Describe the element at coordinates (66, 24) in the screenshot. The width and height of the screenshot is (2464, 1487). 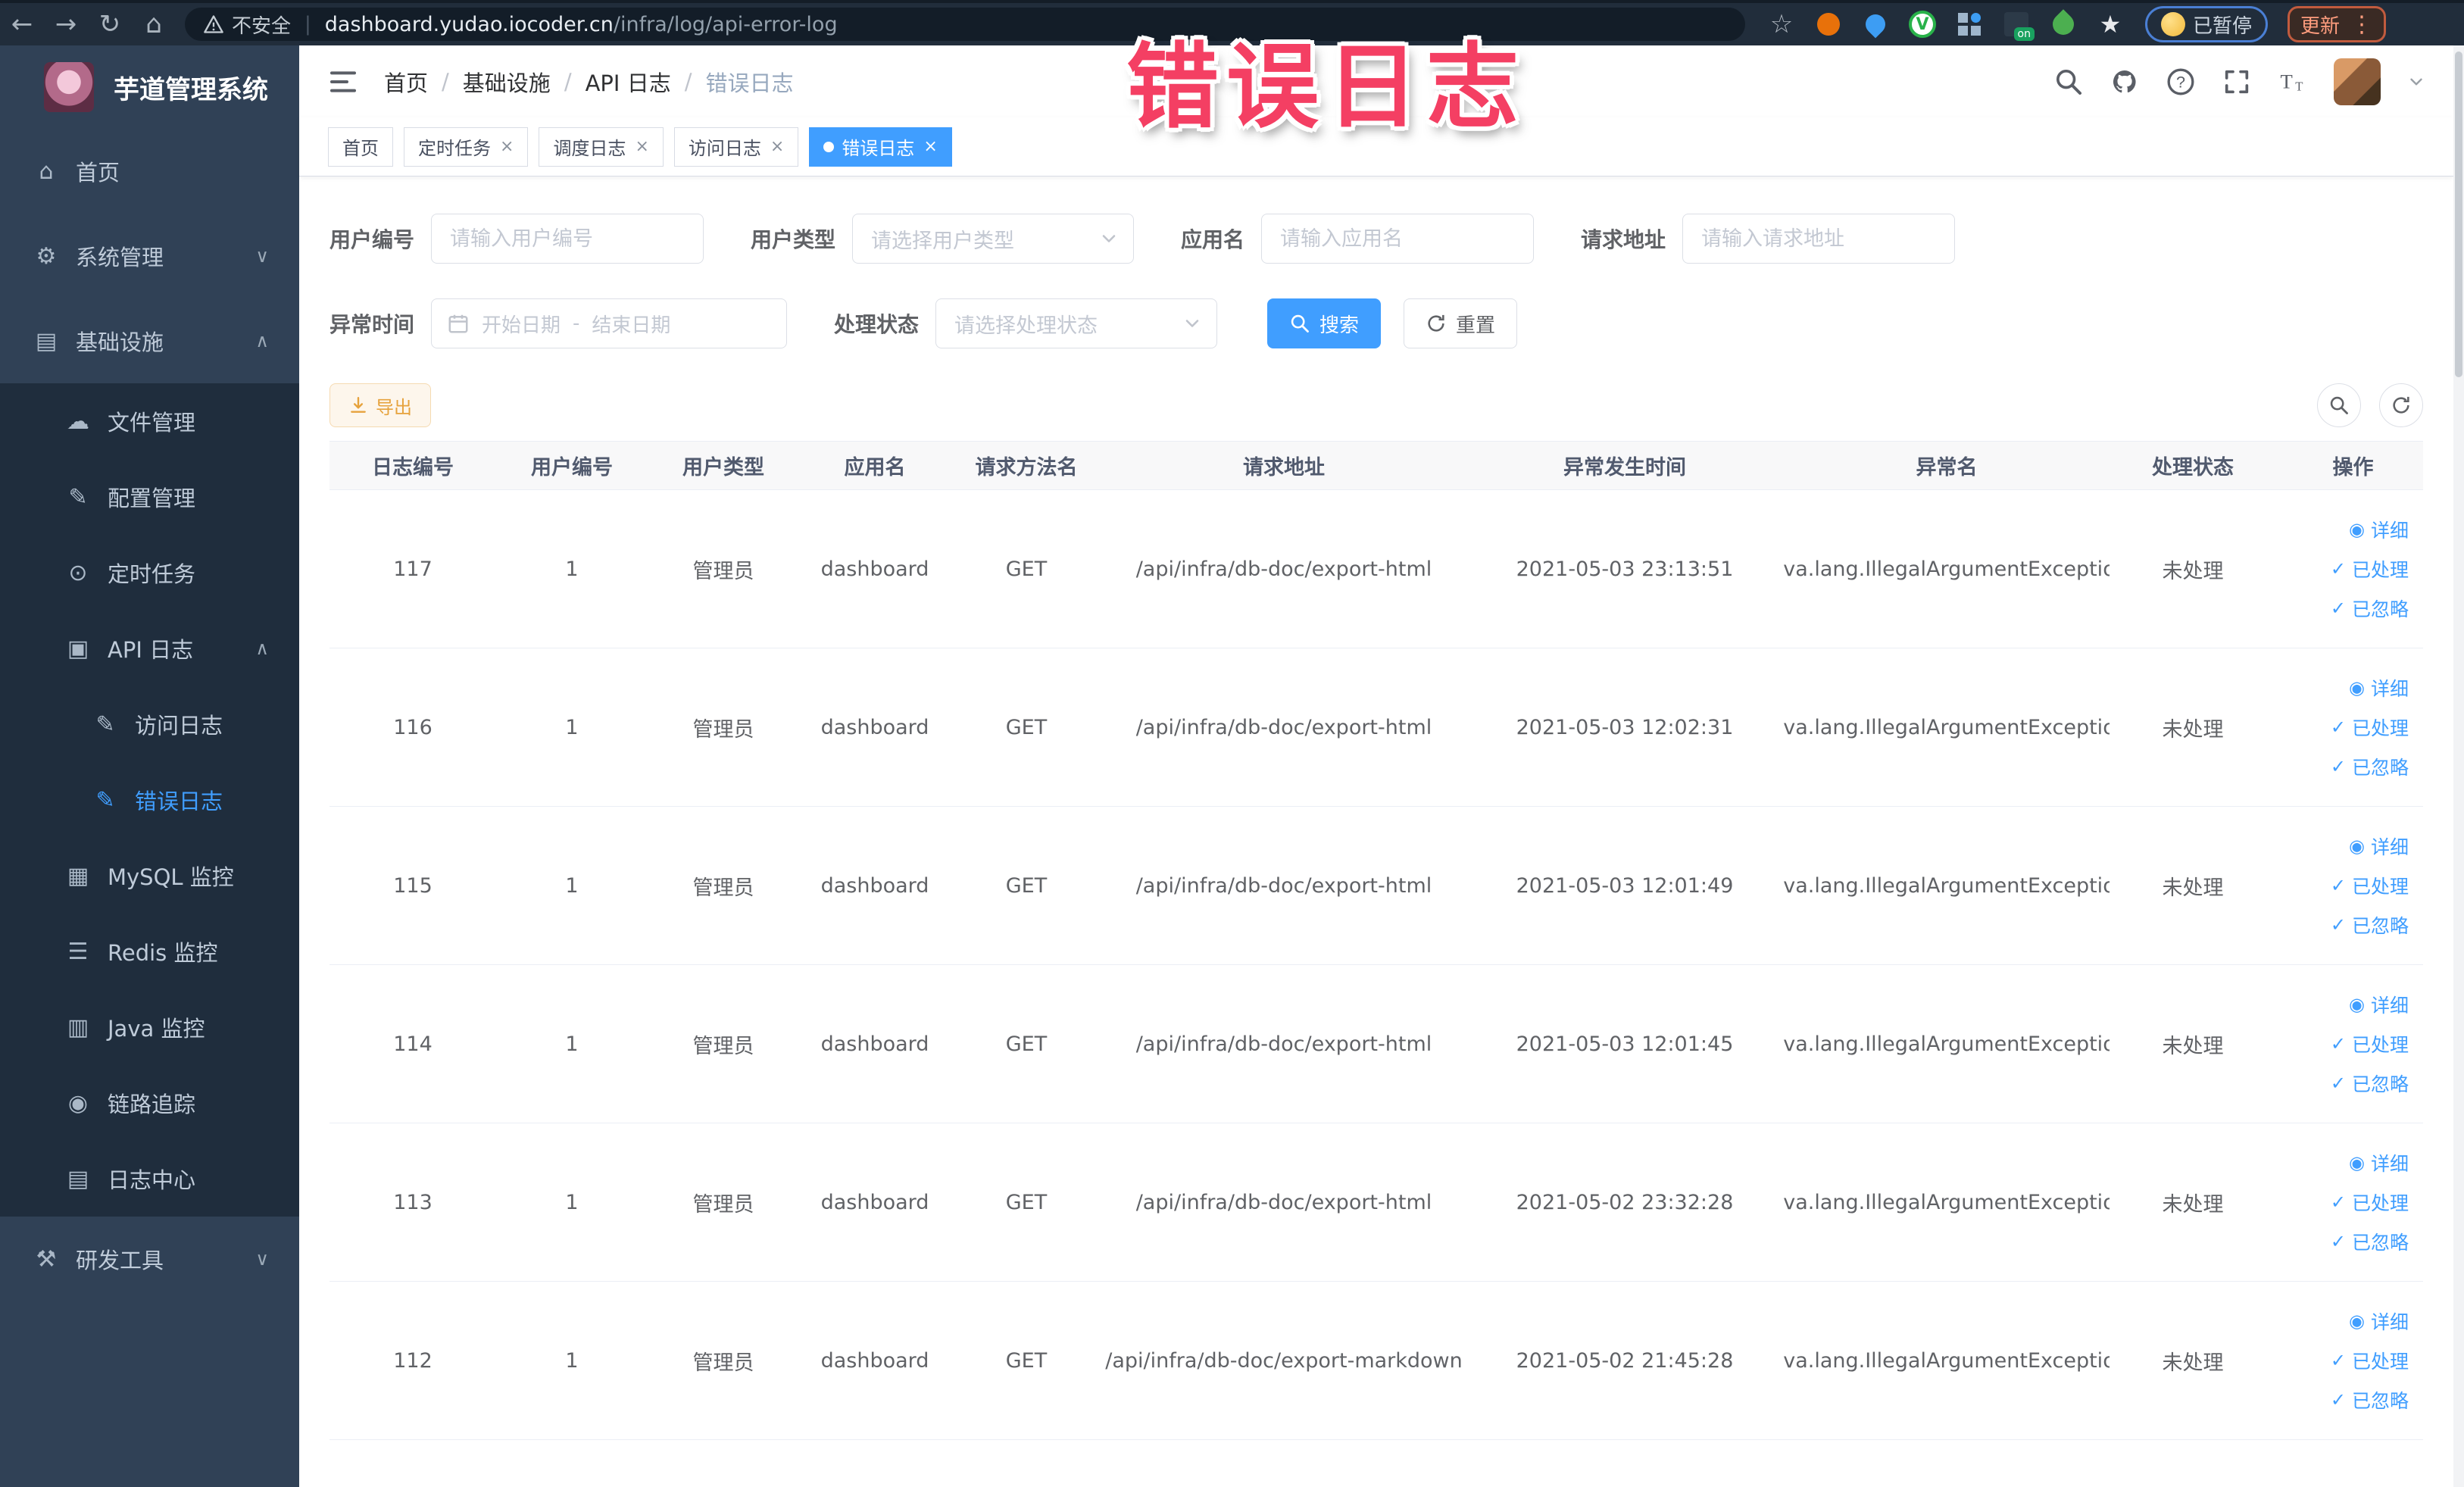
I see `browser-forward-icon: →` at that location.